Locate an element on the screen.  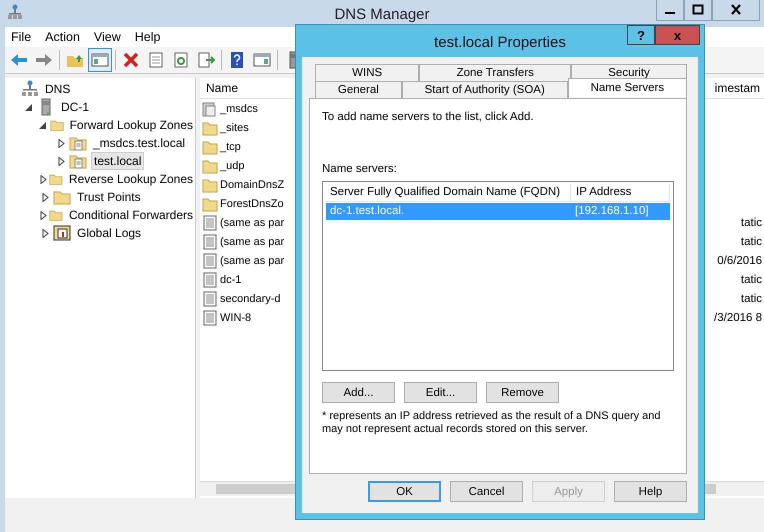
list-item: WIN-8 is located at coordinates (236, 318).